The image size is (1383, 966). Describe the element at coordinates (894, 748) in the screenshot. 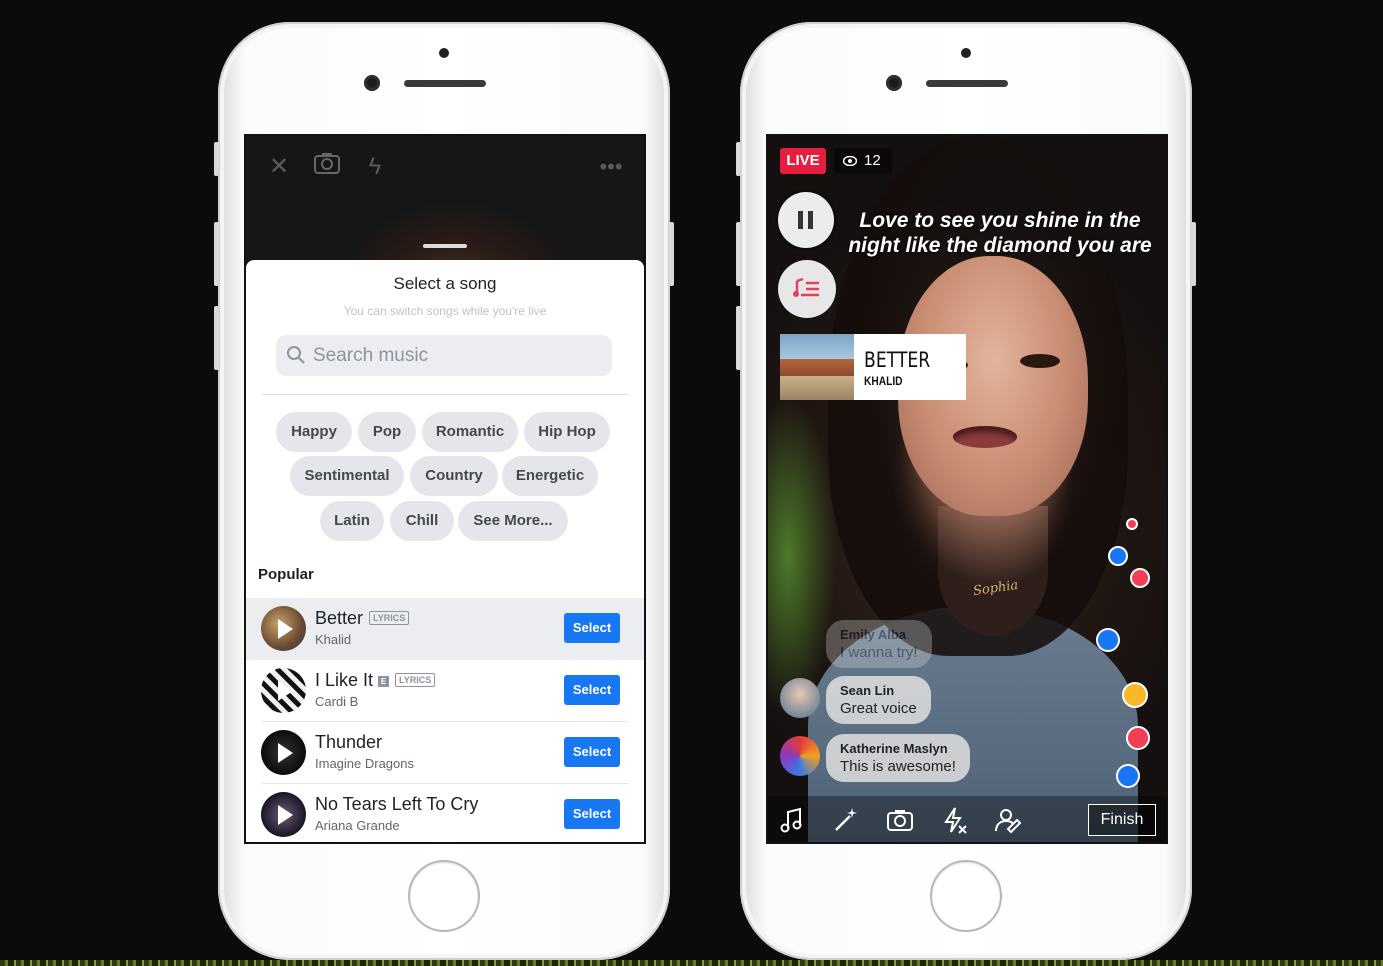

I see `comment-author: Katherine Maslyn` at that location.